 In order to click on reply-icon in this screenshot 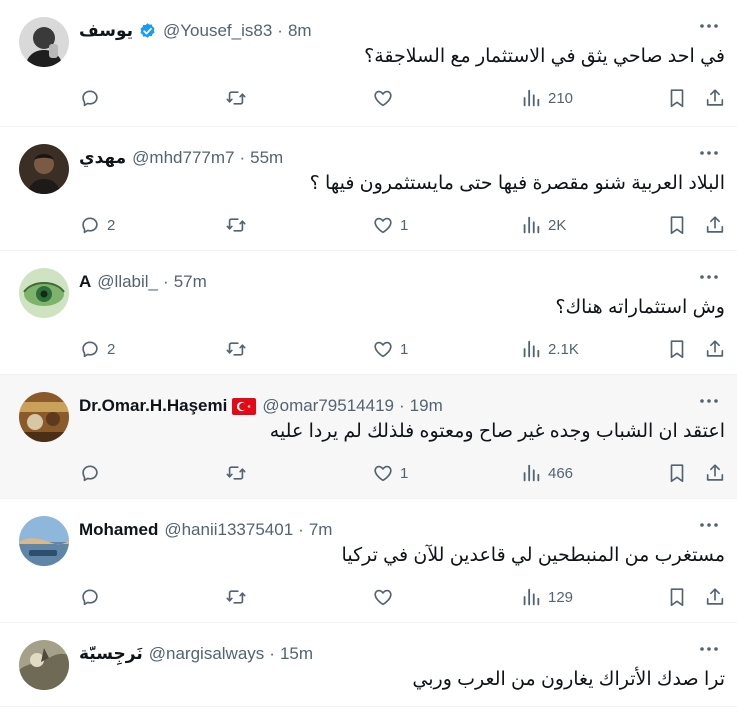, I will do `click(90, 225)`.